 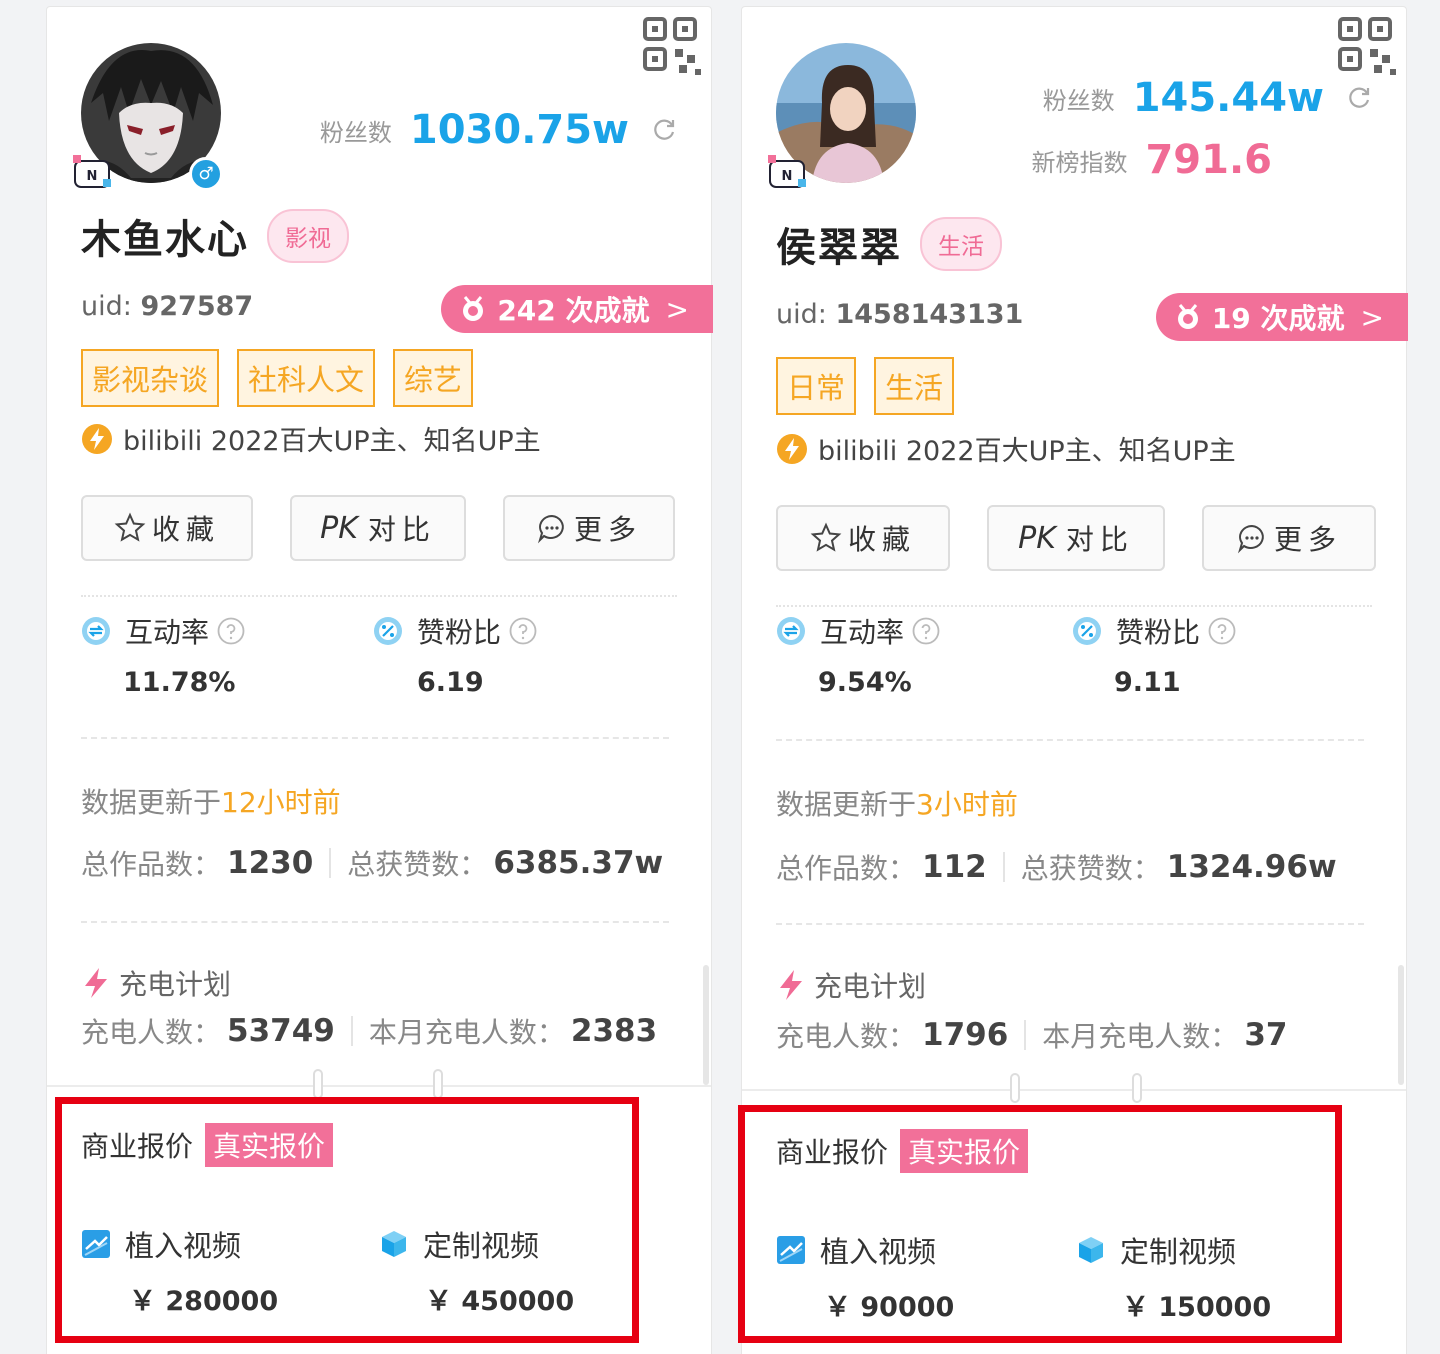 I want to click on interaction-rate-label: 互动率, so click(x=862, y=632).